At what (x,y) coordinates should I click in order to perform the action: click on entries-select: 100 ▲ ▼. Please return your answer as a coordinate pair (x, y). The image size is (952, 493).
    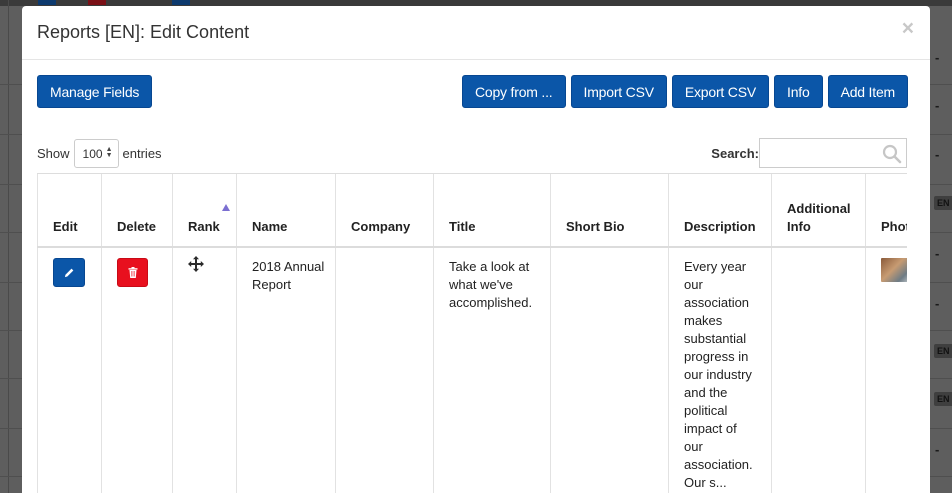
    Looking at the image, I should click on (96, 153).